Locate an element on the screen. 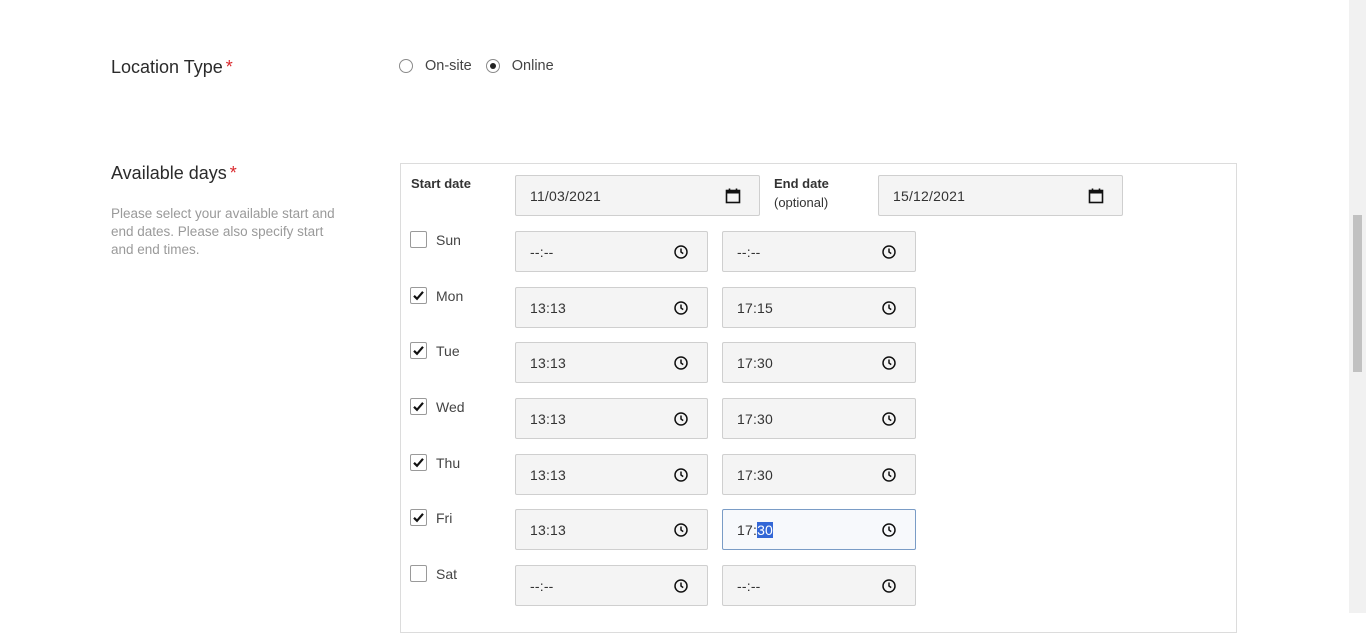 This screenshot has height=633, width=1366. end-date-label: End date (optional) is located at coordinates (801, 193).